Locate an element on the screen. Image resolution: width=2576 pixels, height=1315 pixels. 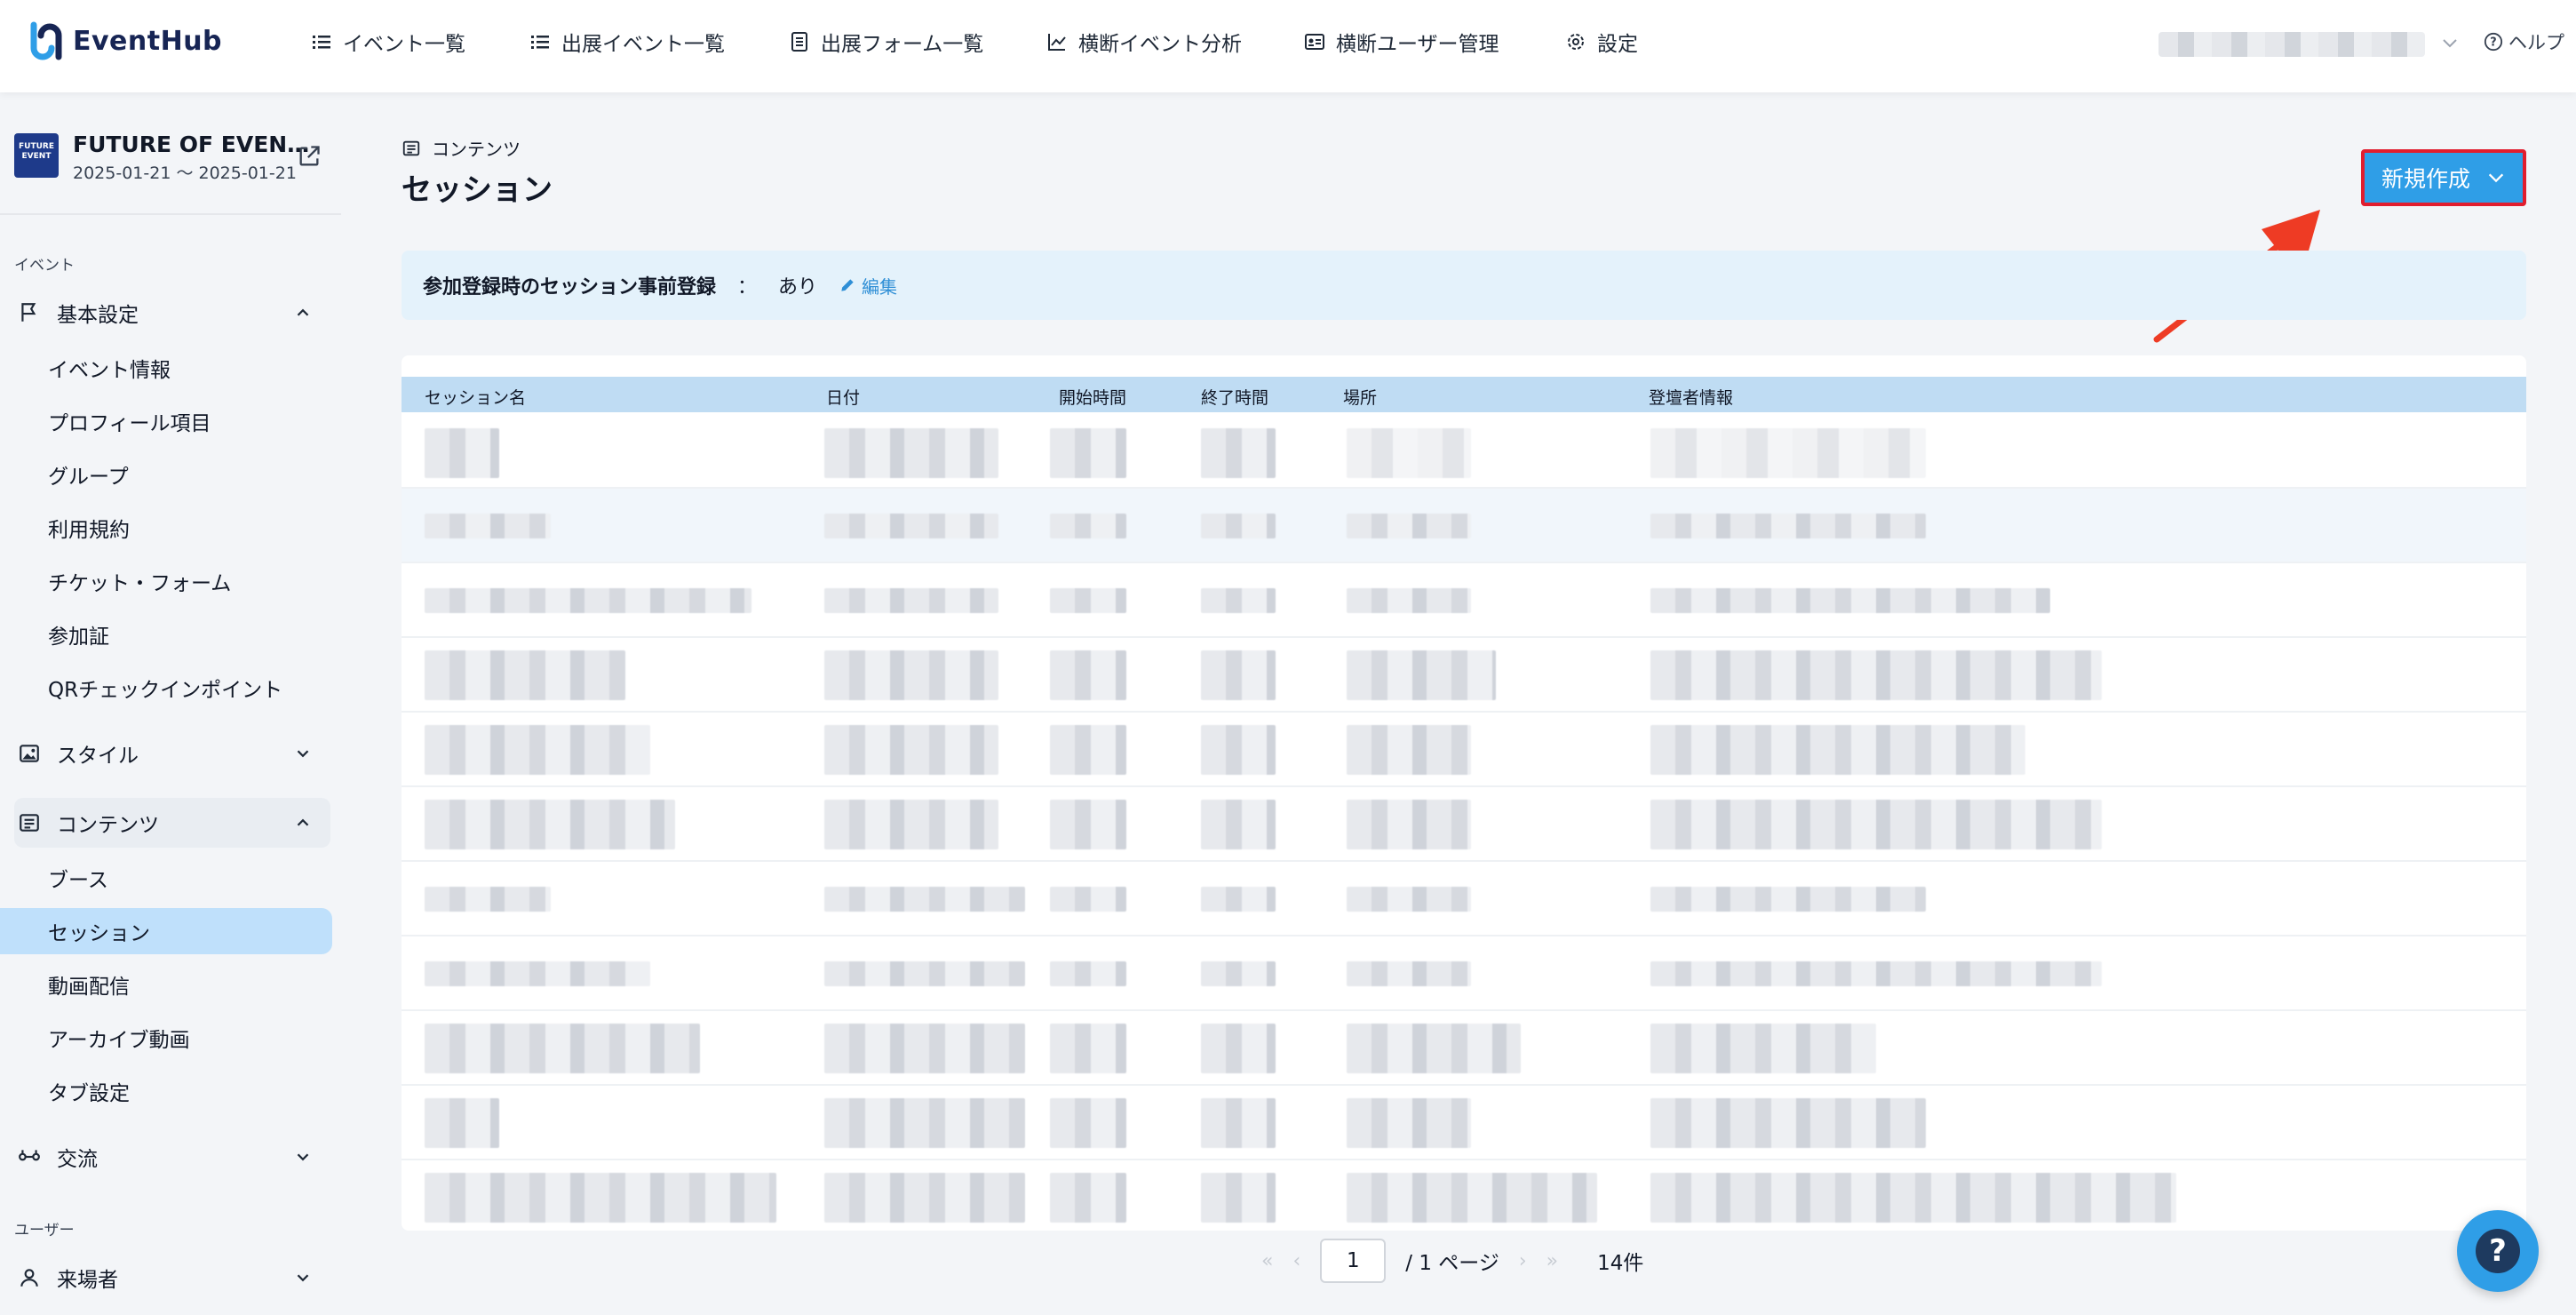
pagination: « ‹ 1 / 1 ページ › » 14件 is located at coordinates (1452, 1261).